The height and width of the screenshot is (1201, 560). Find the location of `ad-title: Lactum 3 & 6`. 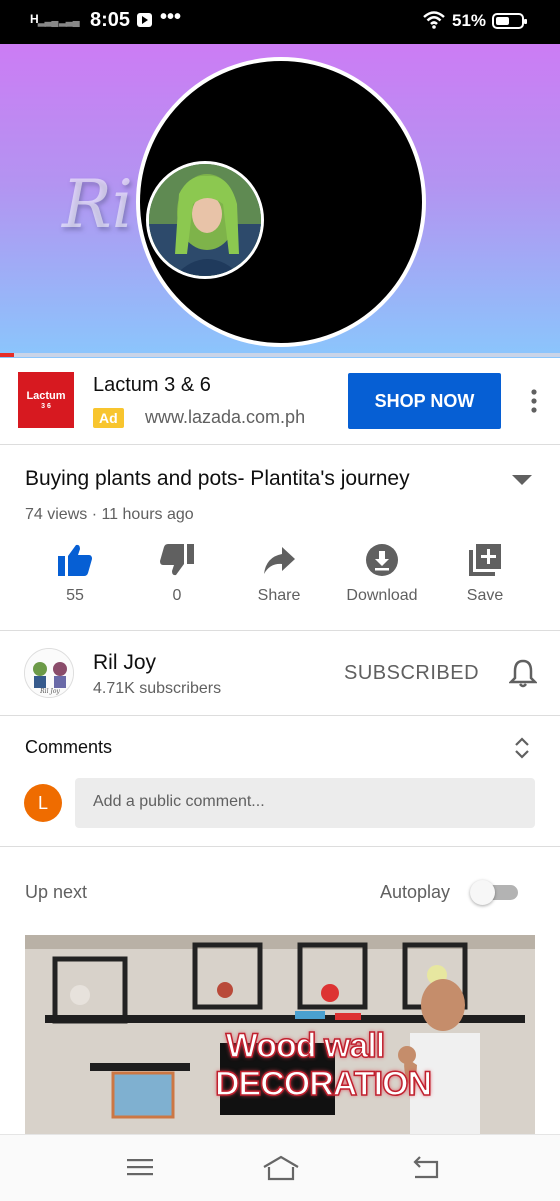

ad-title: Lactum 3 & 6 is located at coordinates (152, 385).